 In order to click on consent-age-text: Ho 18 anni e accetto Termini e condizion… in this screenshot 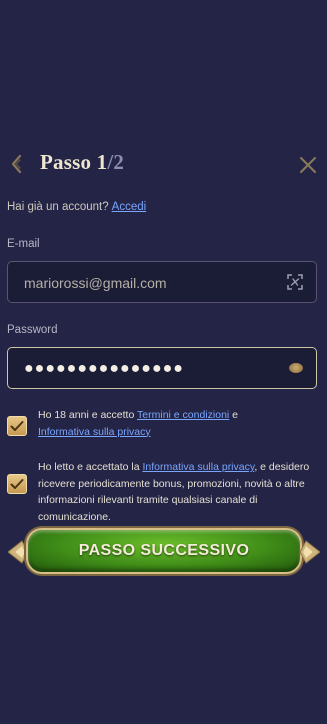, I will do `click(178, 423)`.